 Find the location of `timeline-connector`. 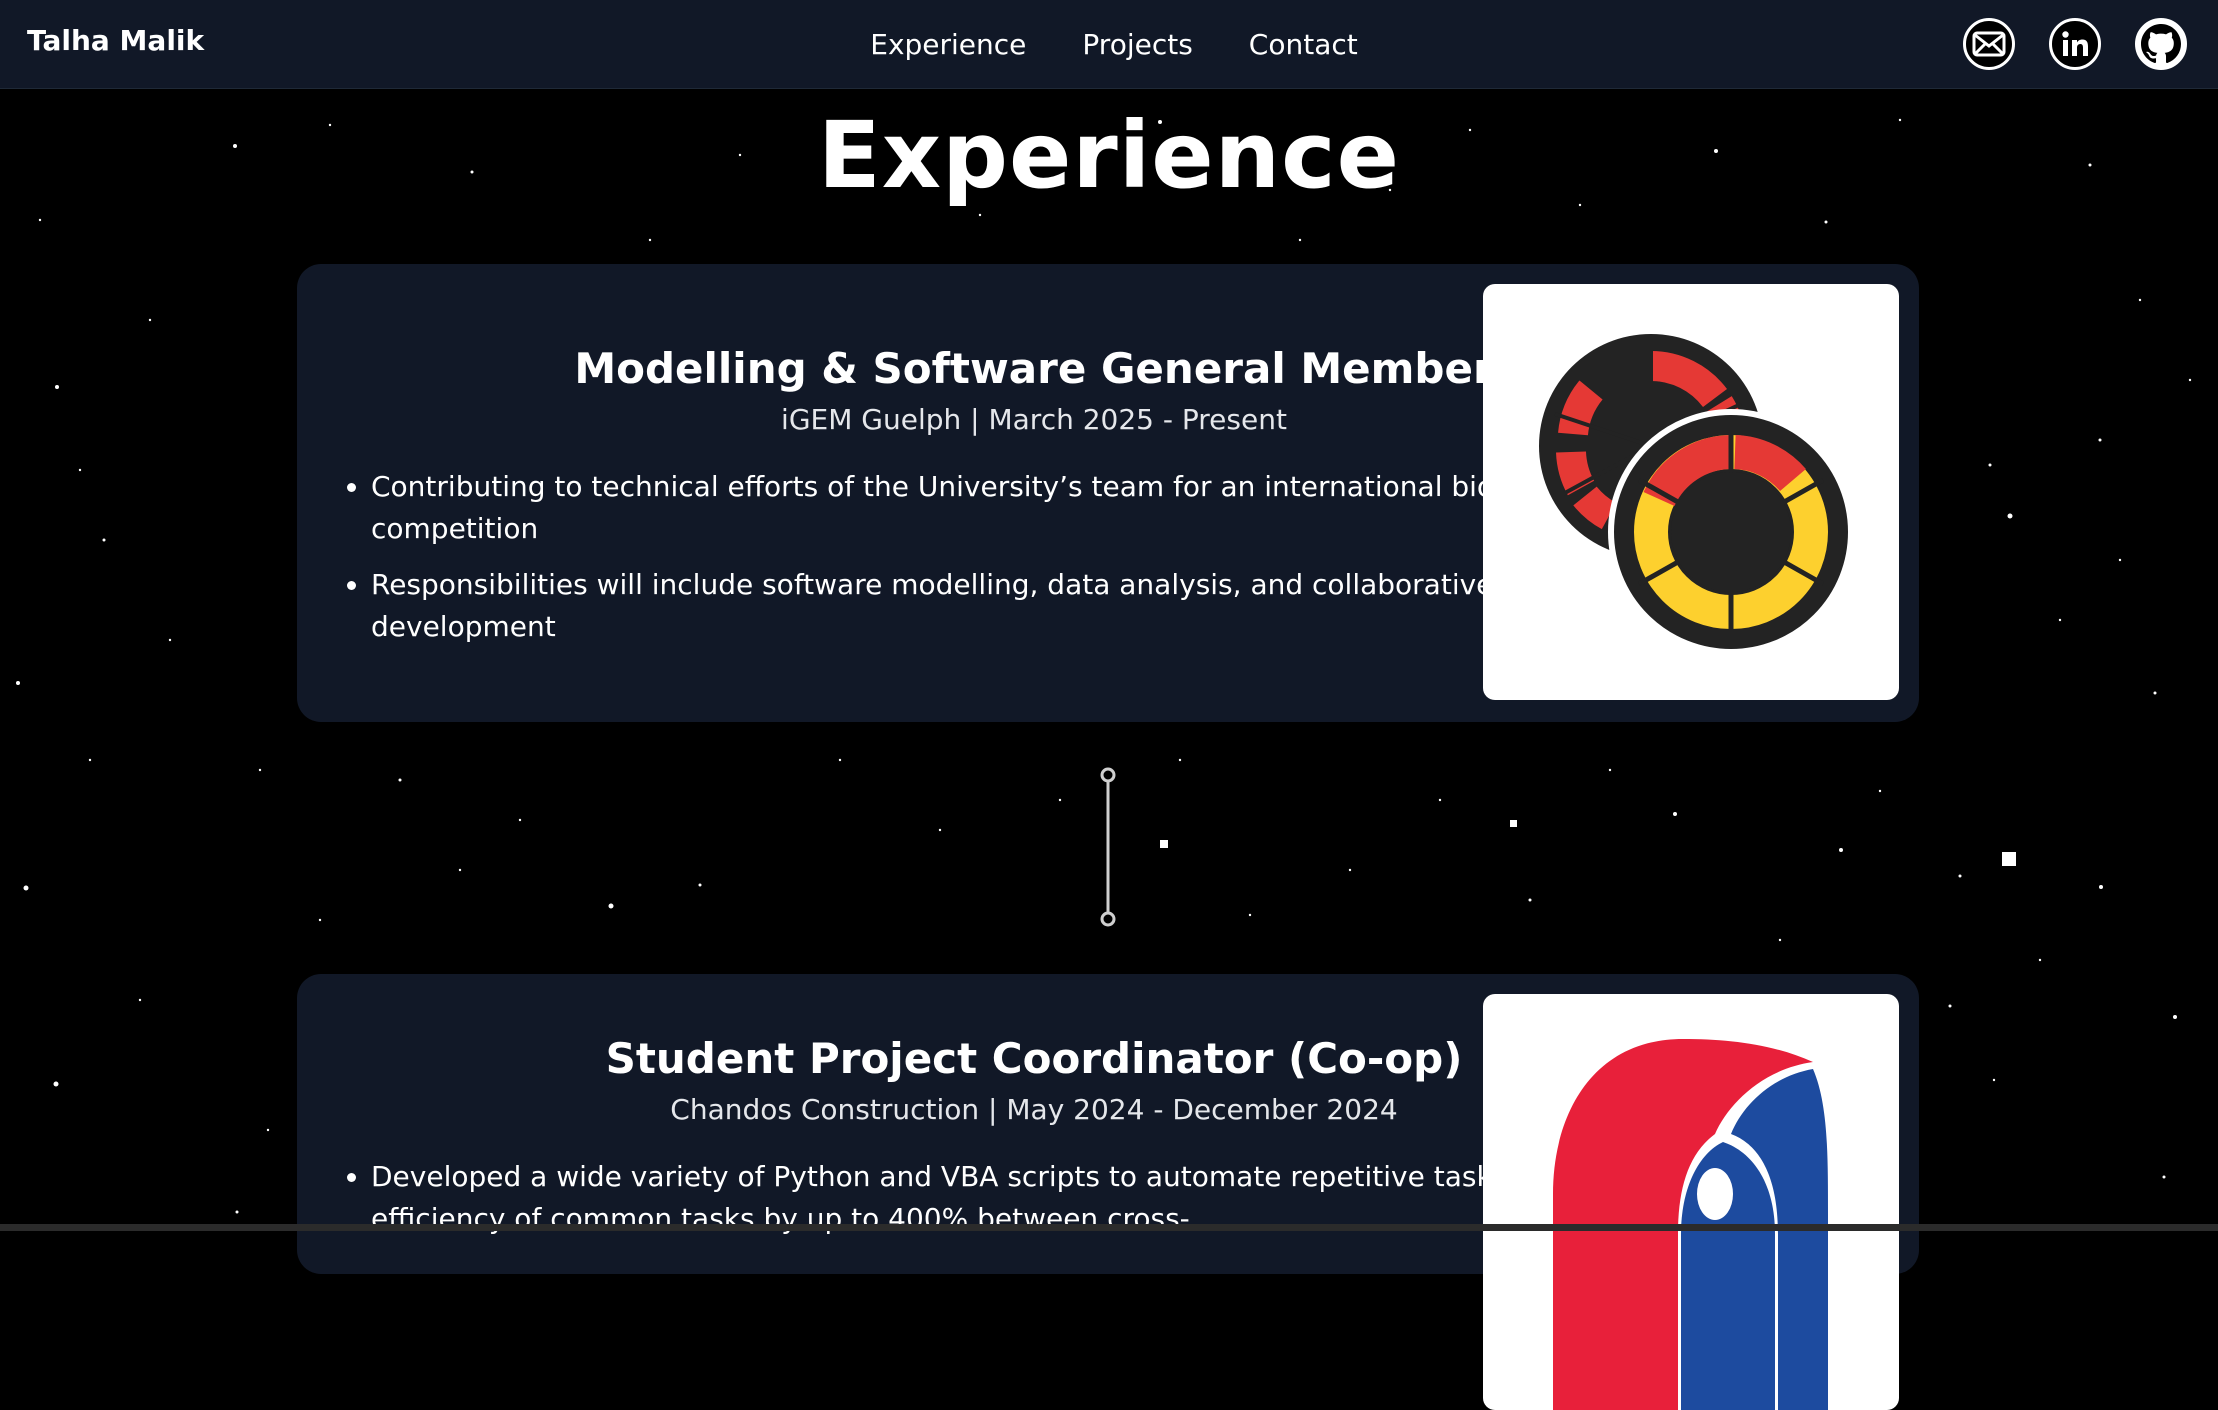

timeline-connector is located at coordinates (1108, 847).